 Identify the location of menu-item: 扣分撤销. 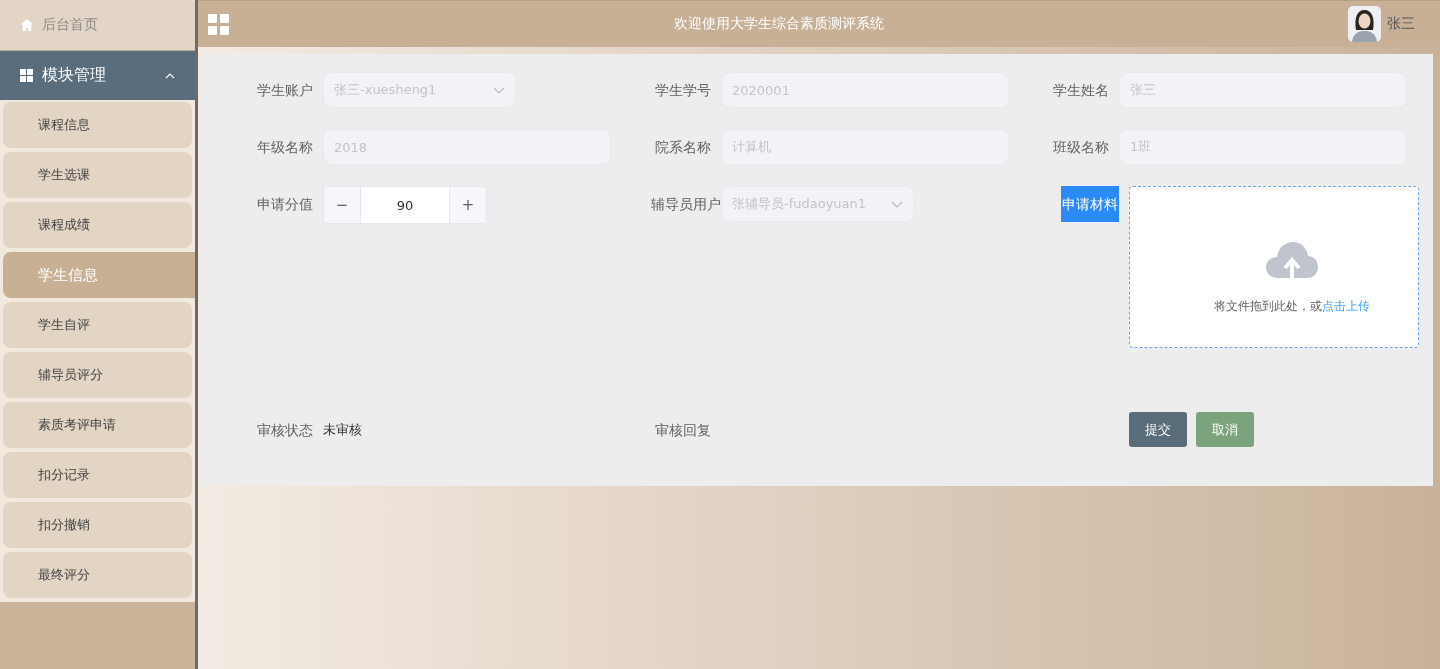
(97, 525).